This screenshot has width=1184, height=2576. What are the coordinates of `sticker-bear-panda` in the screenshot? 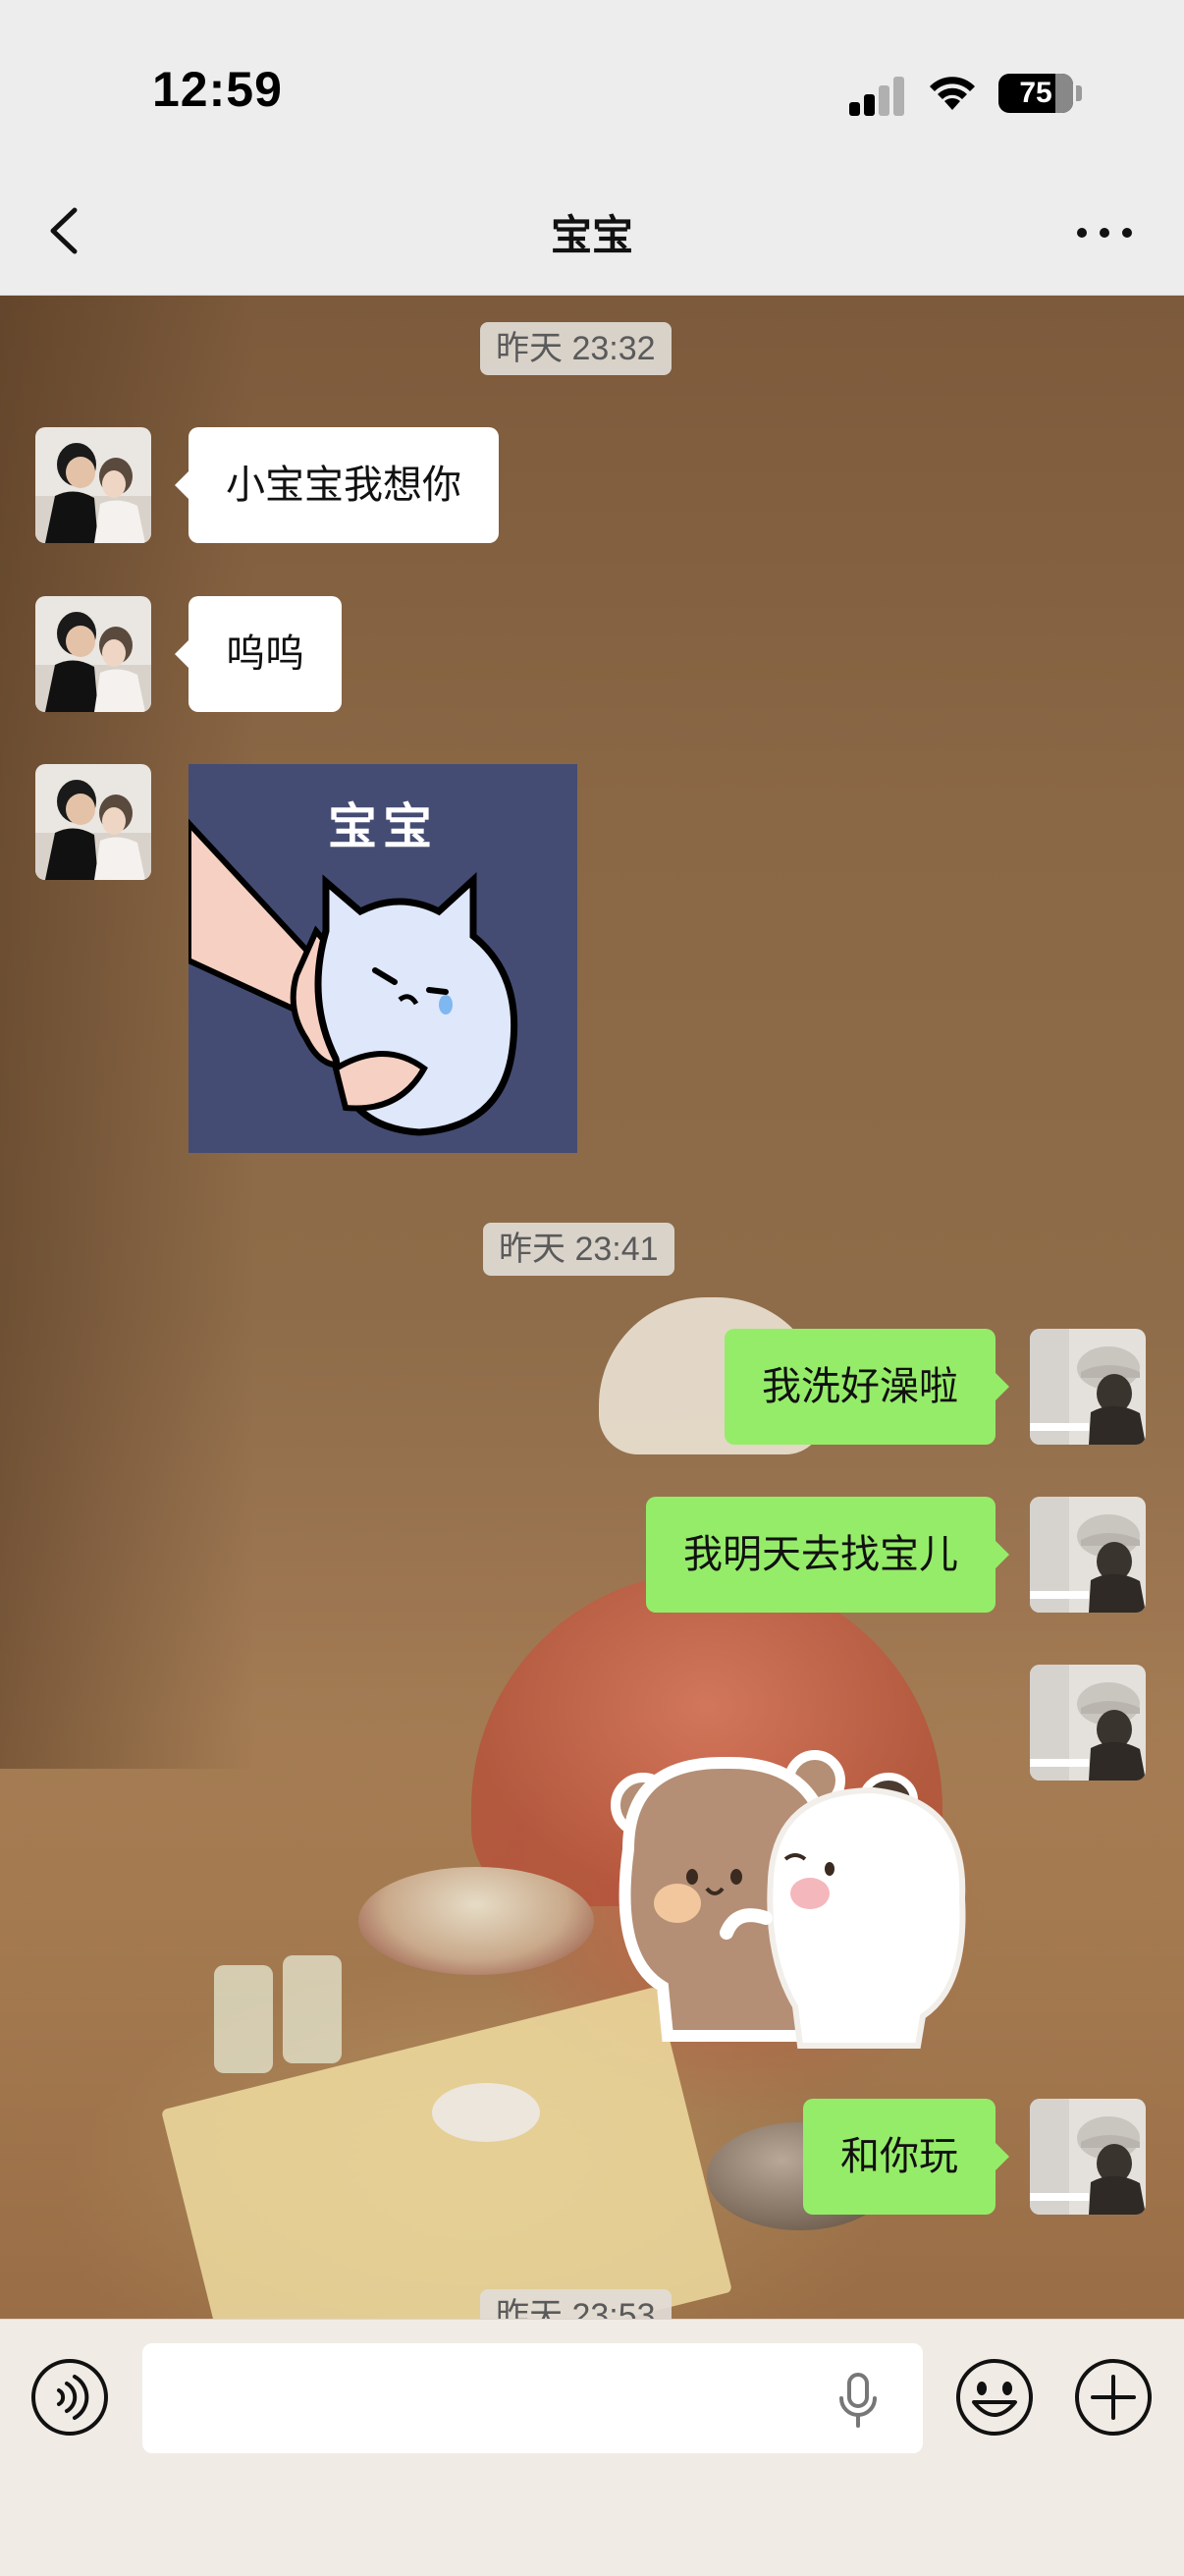 It's located at (800, 1888).